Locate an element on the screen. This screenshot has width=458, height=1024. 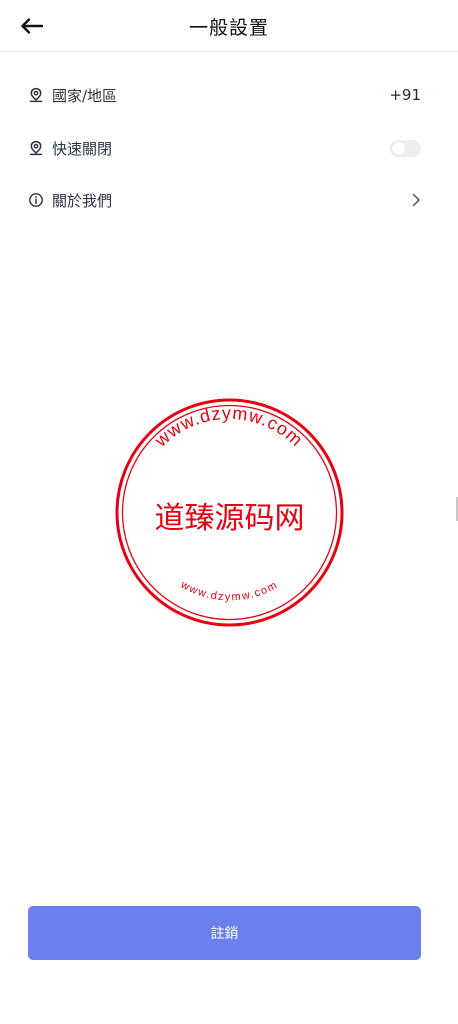
settings-label: 國家/地區 is located at coordinates (85, 95).